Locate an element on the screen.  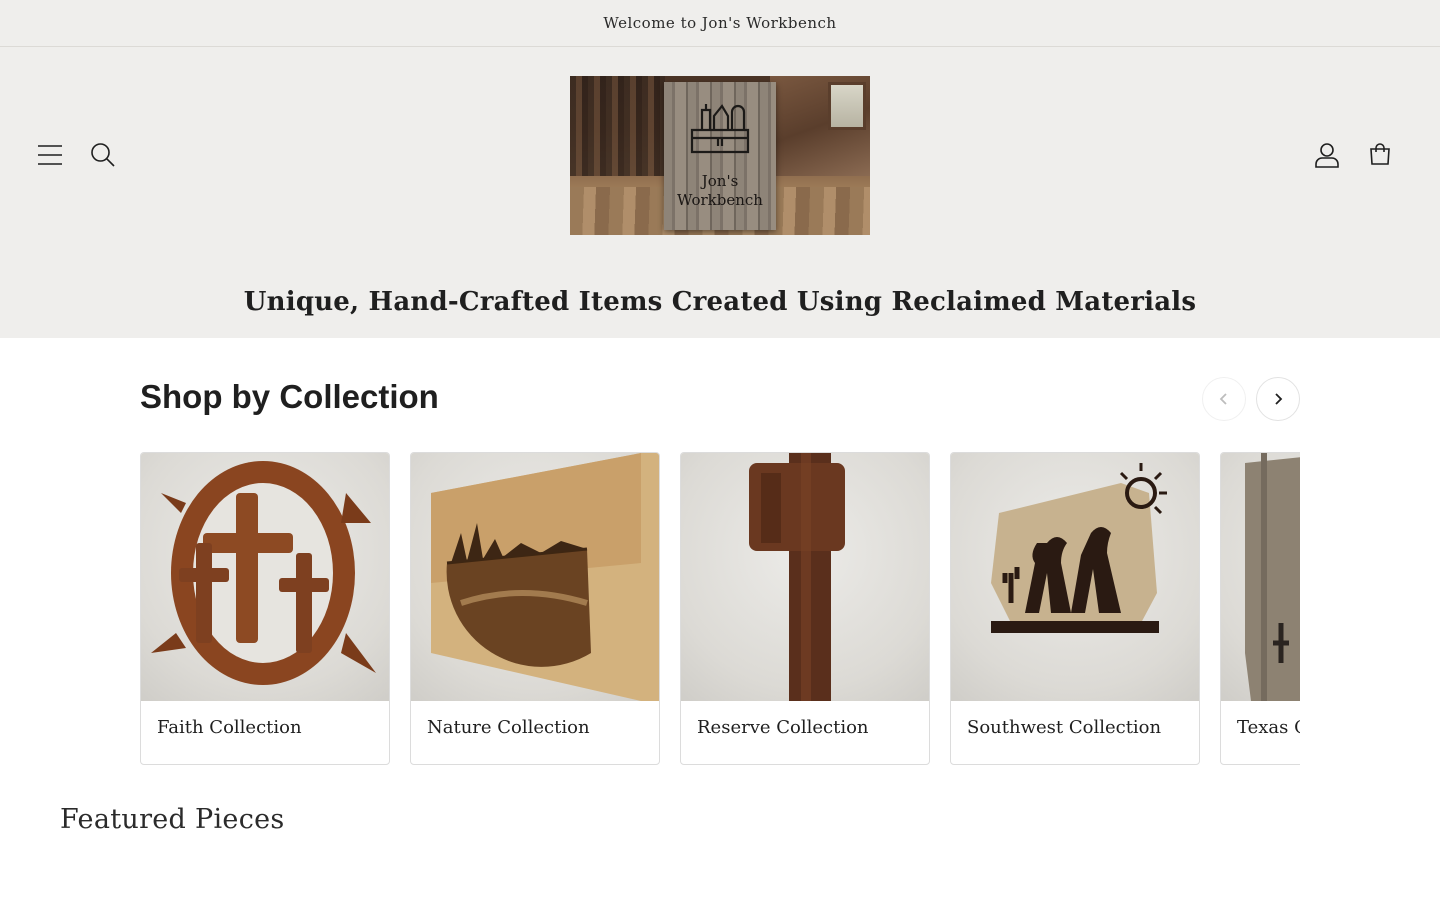
chevron-left-icon is located at coordinates (1223, 399).